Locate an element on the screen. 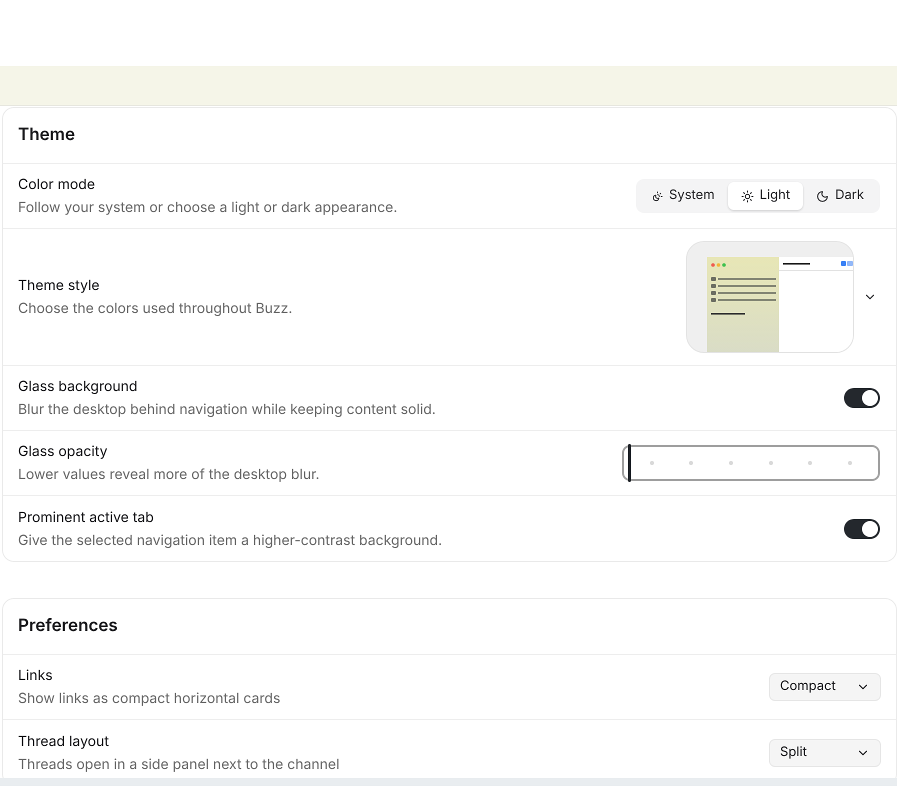 The image size is (897, 797). color-mode-option: System is located at coordinates (683, 196).